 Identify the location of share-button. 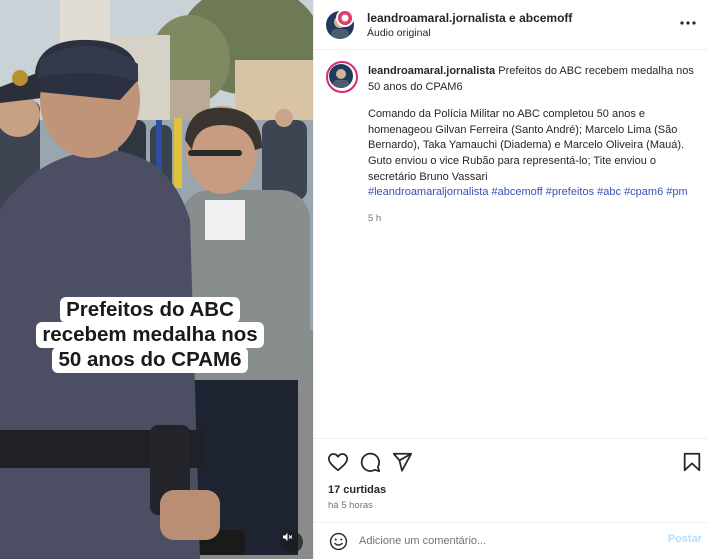
(402, 462).